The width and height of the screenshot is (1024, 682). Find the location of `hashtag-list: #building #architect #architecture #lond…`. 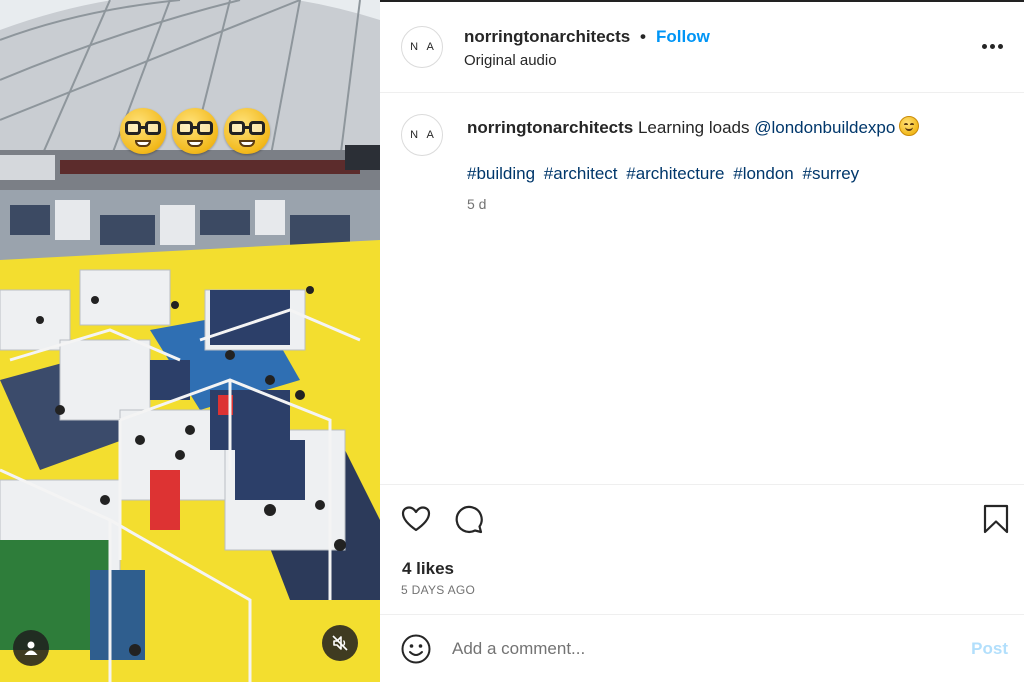

hashtag-list: #building #architect #architecture #lond… is located at coordinates (665, 174).